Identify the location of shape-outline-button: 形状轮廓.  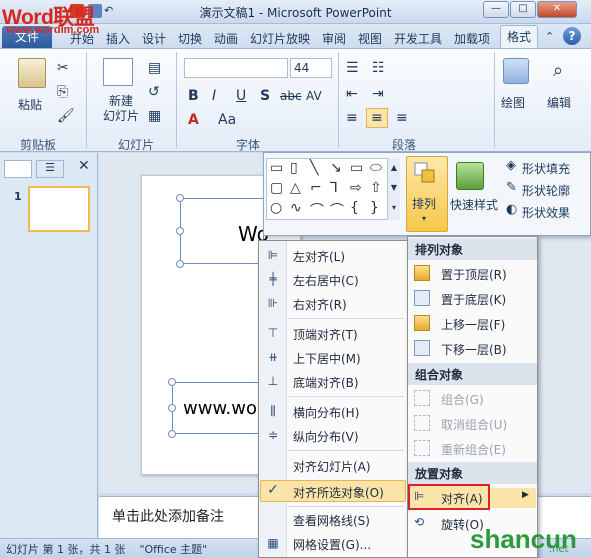
(546, 190).